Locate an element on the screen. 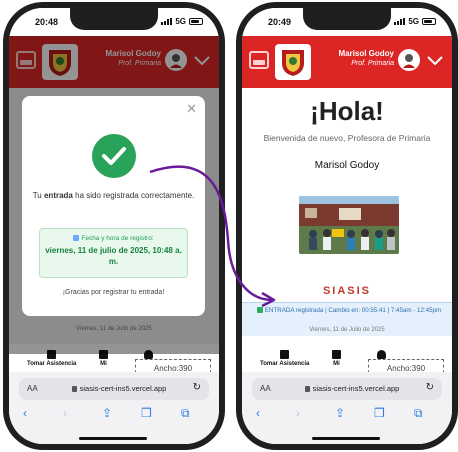 This screenshot has height=452, width=458. status-time: 20:49 is located at coordinates (280, 22).